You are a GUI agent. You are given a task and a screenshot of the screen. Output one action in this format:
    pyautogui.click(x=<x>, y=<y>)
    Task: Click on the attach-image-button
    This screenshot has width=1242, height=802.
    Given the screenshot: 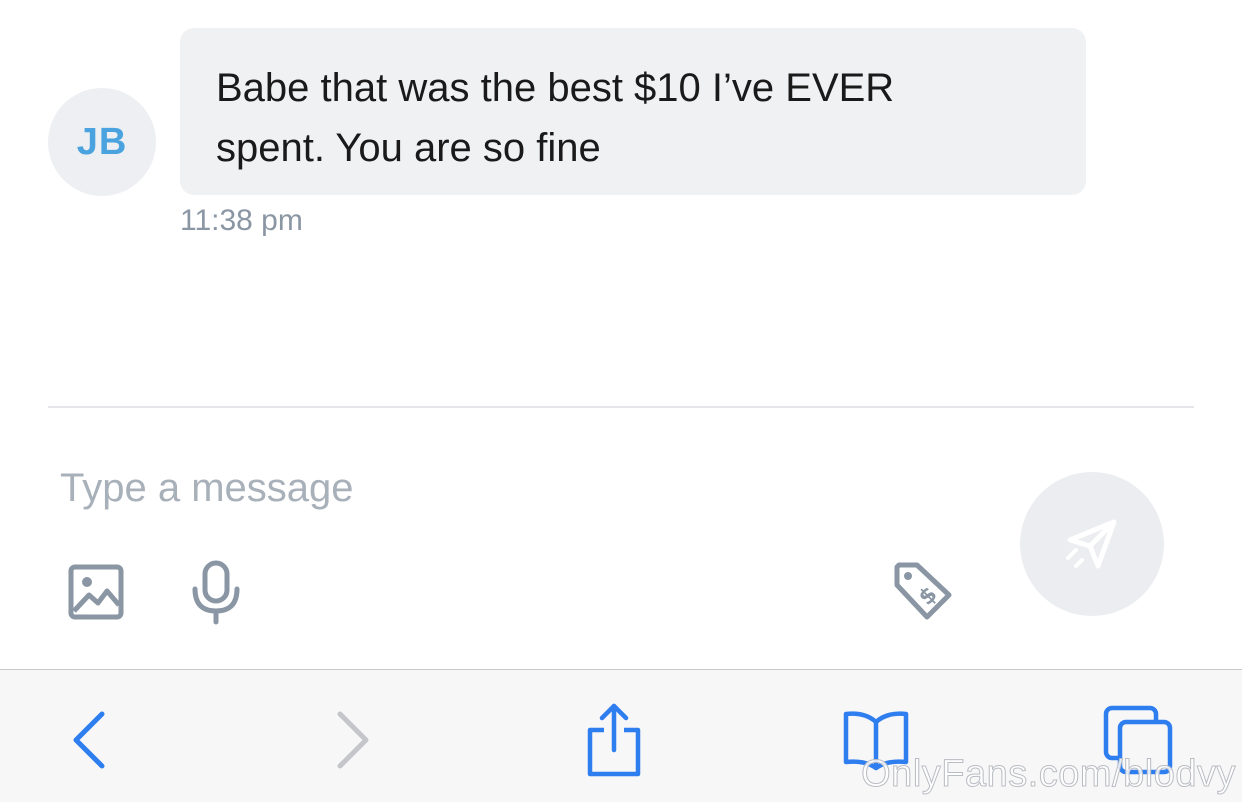 What is the action you would take?
    pyautogui.click(x=96, y=592)
    